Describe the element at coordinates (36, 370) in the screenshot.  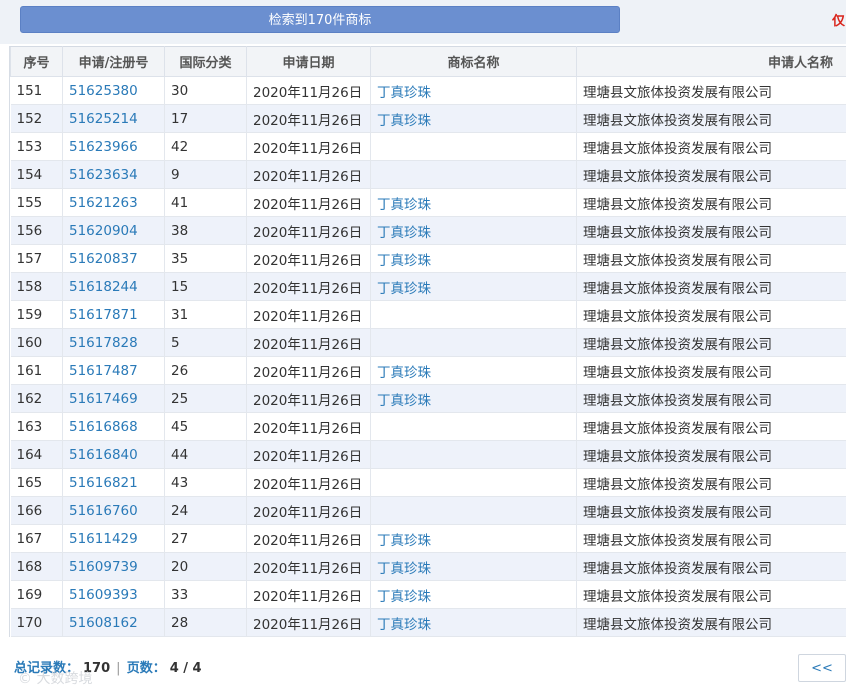
I see `cell-serial: 161` at that location.